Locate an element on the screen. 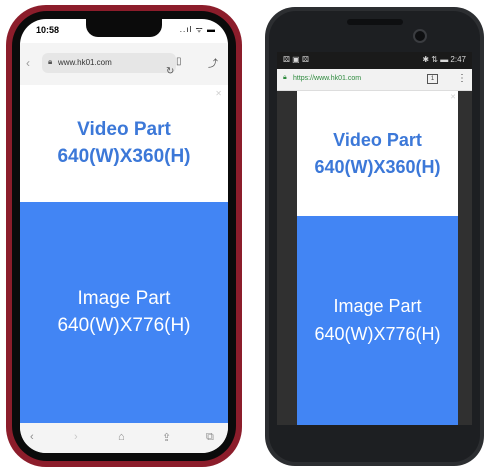 The image size is (490, 472). android-side-margin-left is located at coordinates (287, 258).